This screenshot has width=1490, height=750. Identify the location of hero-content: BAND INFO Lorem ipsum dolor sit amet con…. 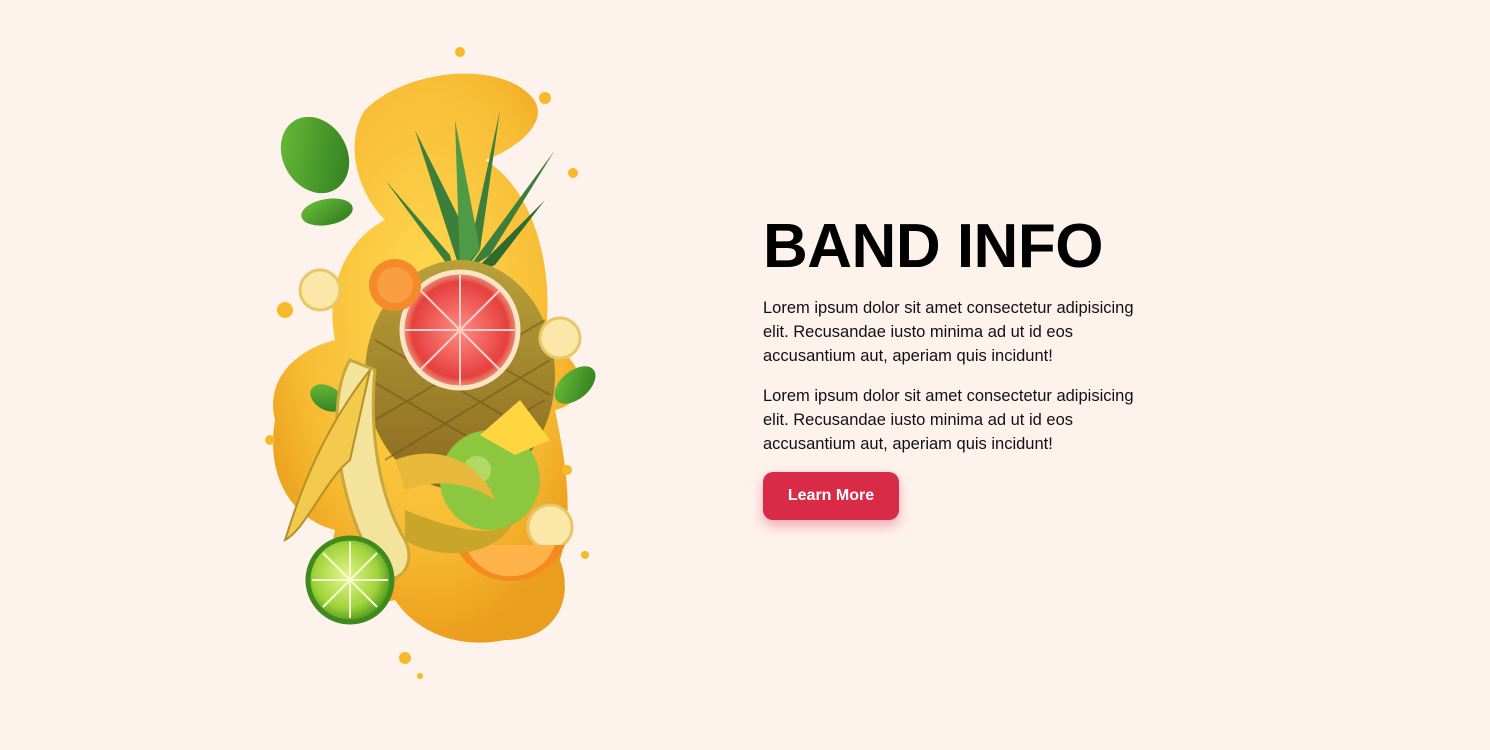
(963, 366).